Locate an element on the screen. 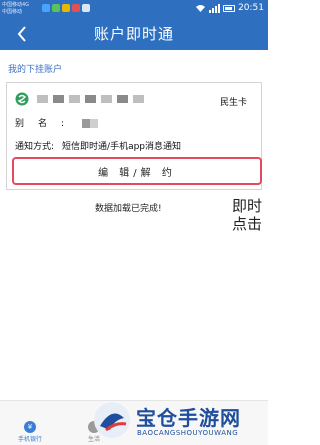 Image resolution: width=320 pixels, height=445 pixels. nav-label: 手机银行 is located at coordinates (30, 439).